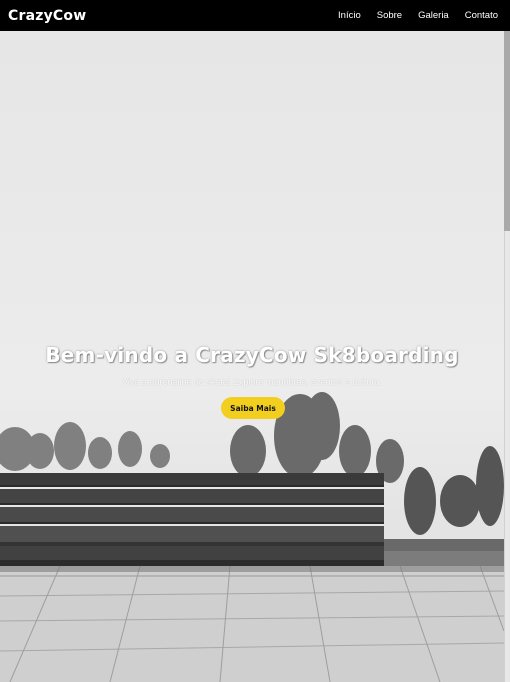  Describe the element at coordinates (253, 408) in the screenshot. I see `saiba-mais-button: Saiba Mais` at that location.